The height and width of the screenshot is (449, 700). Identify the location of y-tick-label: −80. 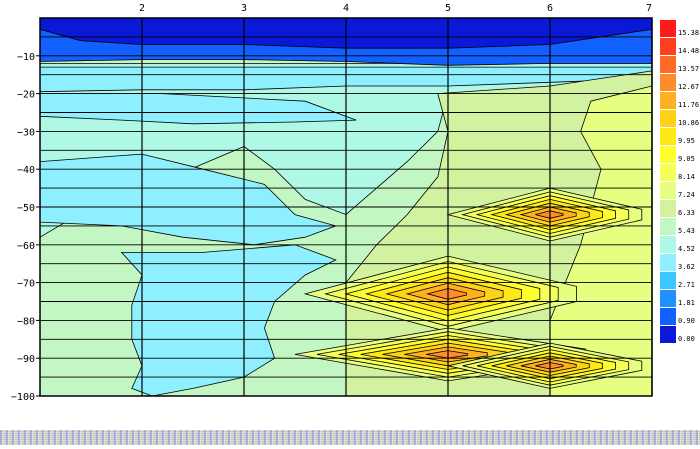
(26, 321).